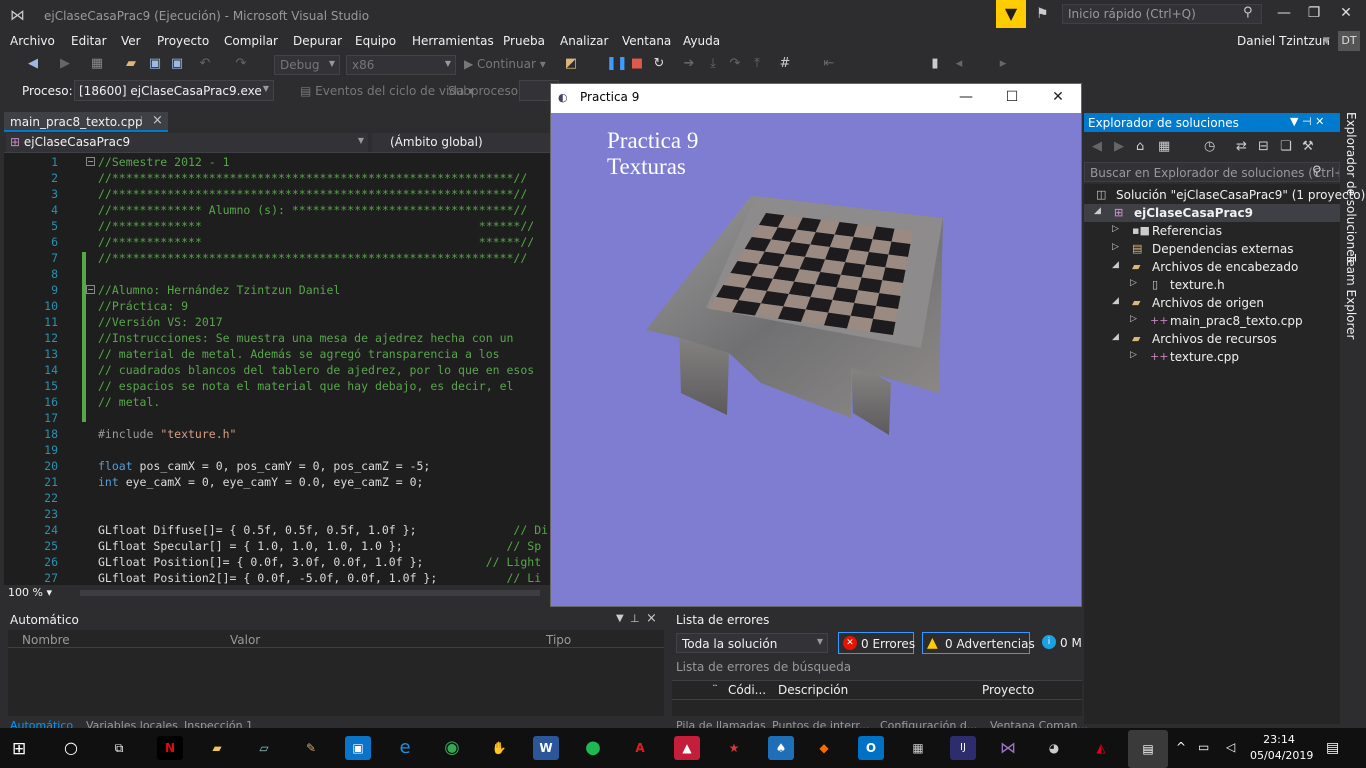  Describe the element at coordinates (713, 63) in the screenshot. I see `step-into-icon: ⤓` at that location.